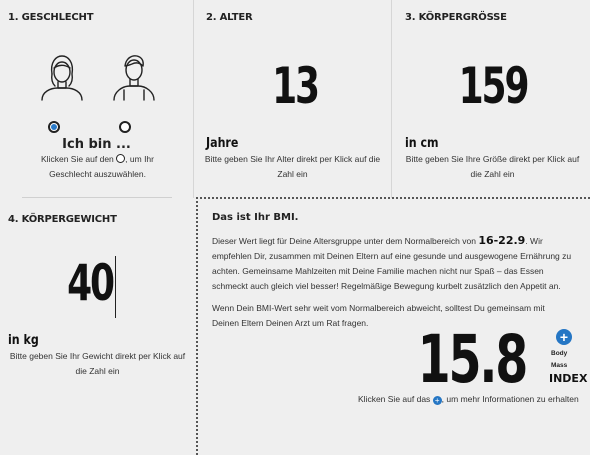  I want to click on step-label-weight: 4. KÖRPERGEWICHT, so click(62, 219).